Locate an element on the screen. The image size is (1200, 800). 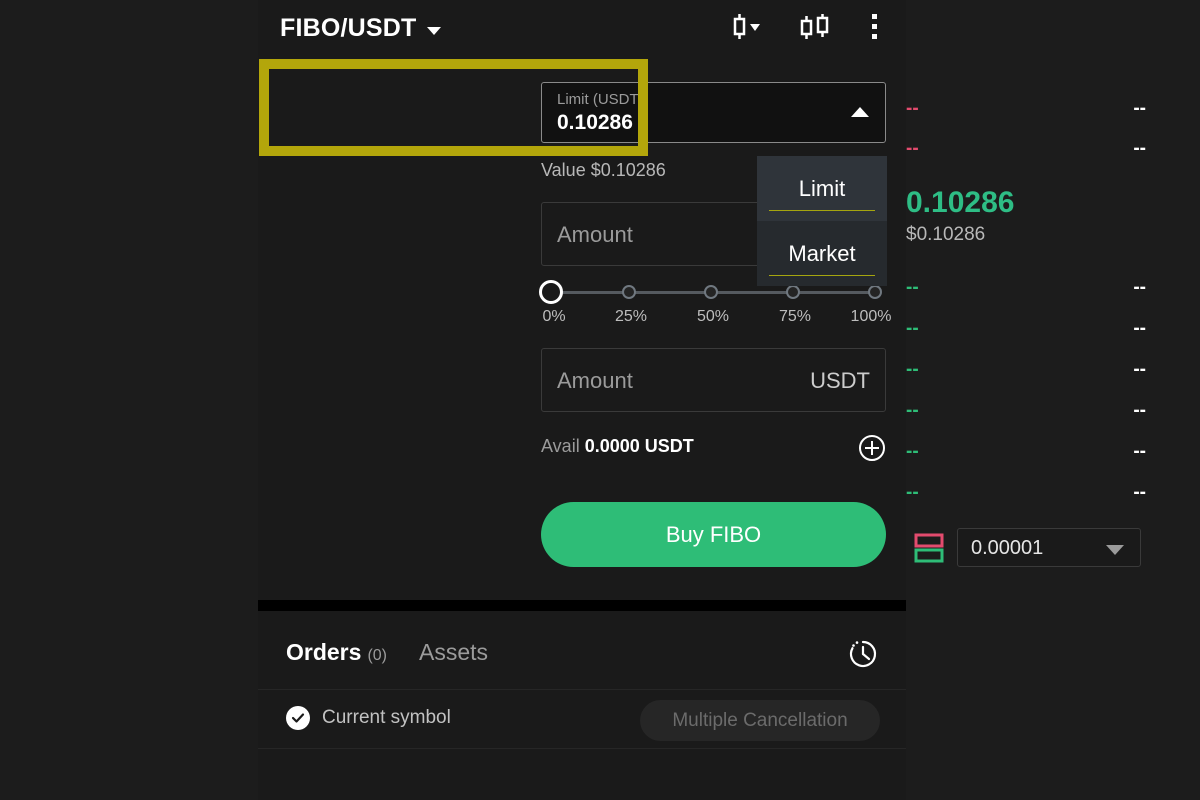
candlestick-icon is located at coordinates (745, 27).